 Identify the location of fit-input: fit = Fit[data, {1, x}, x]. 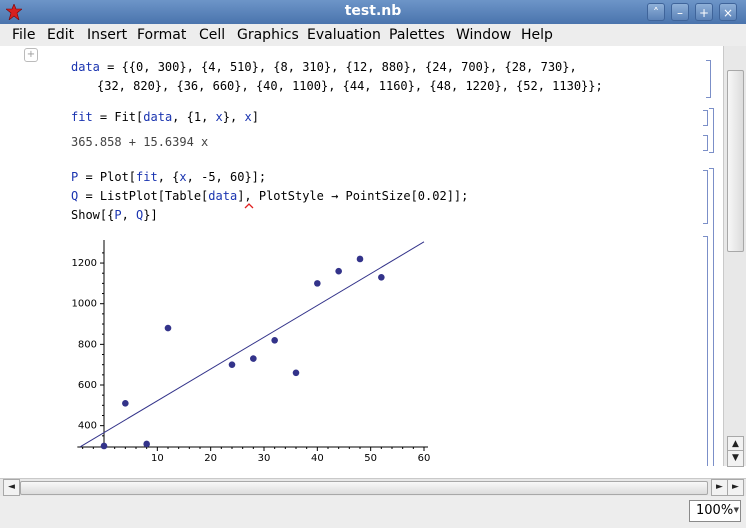
(165, 117).